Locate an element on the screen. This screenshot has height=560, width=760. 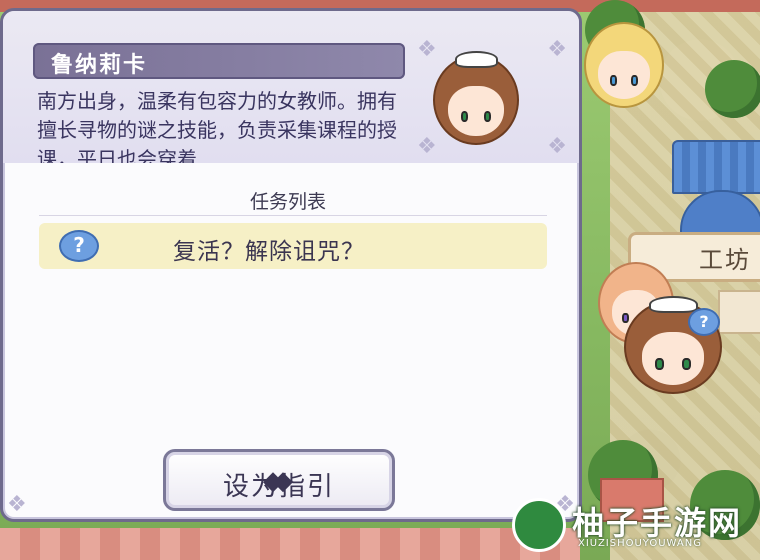
workshop-roof is located at coordinates (716, 167).